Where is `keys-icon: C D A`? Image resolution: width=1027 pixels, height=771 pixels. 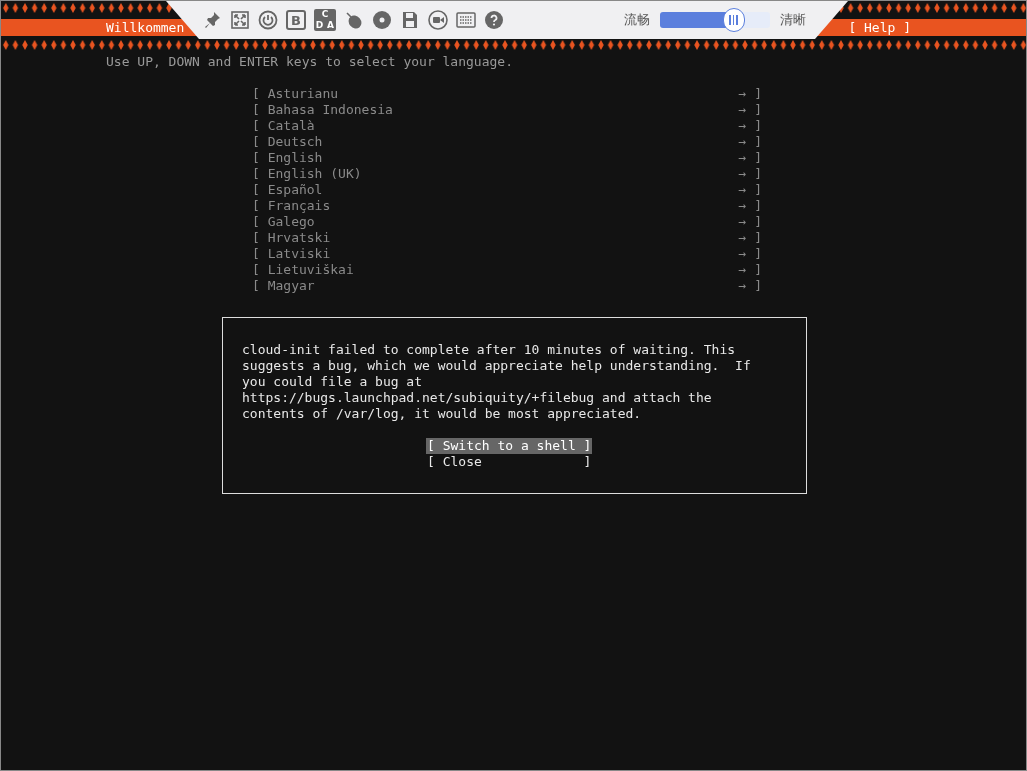
keys-icon: C D A is located at coordinates (325, 20).